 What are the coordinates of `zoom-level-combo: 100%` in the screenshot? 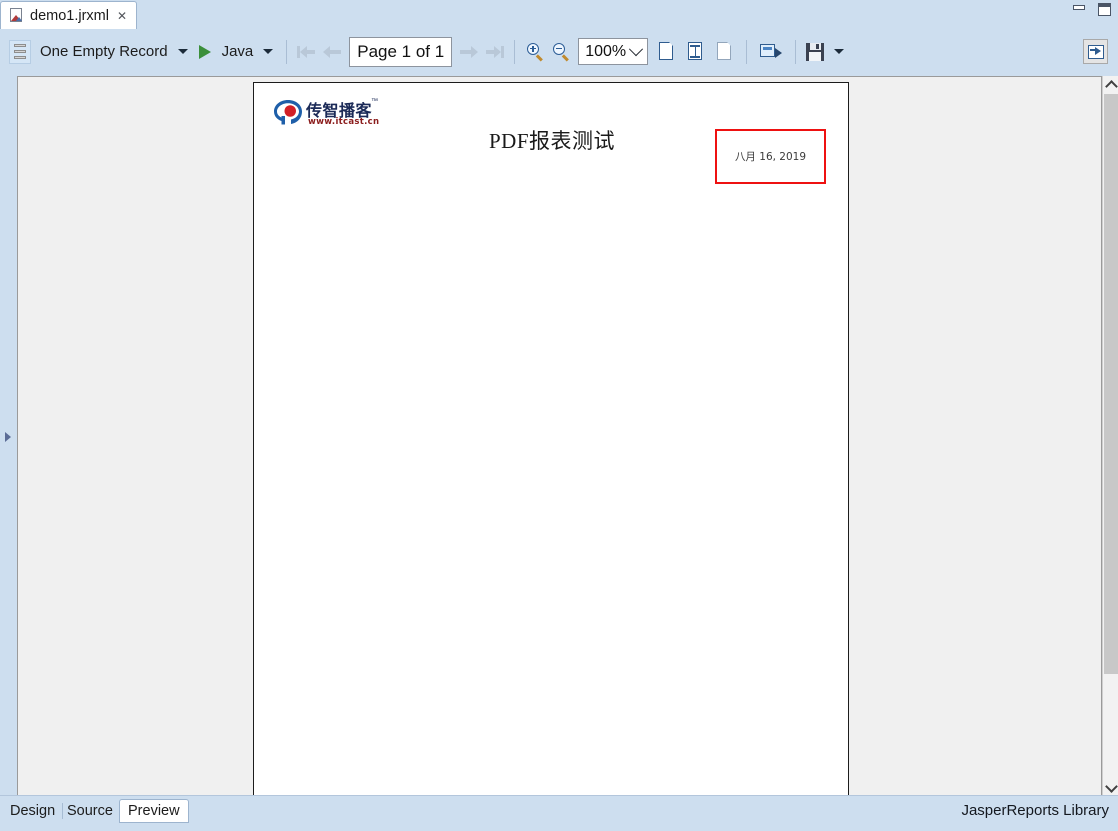 It's located at (613, 51).